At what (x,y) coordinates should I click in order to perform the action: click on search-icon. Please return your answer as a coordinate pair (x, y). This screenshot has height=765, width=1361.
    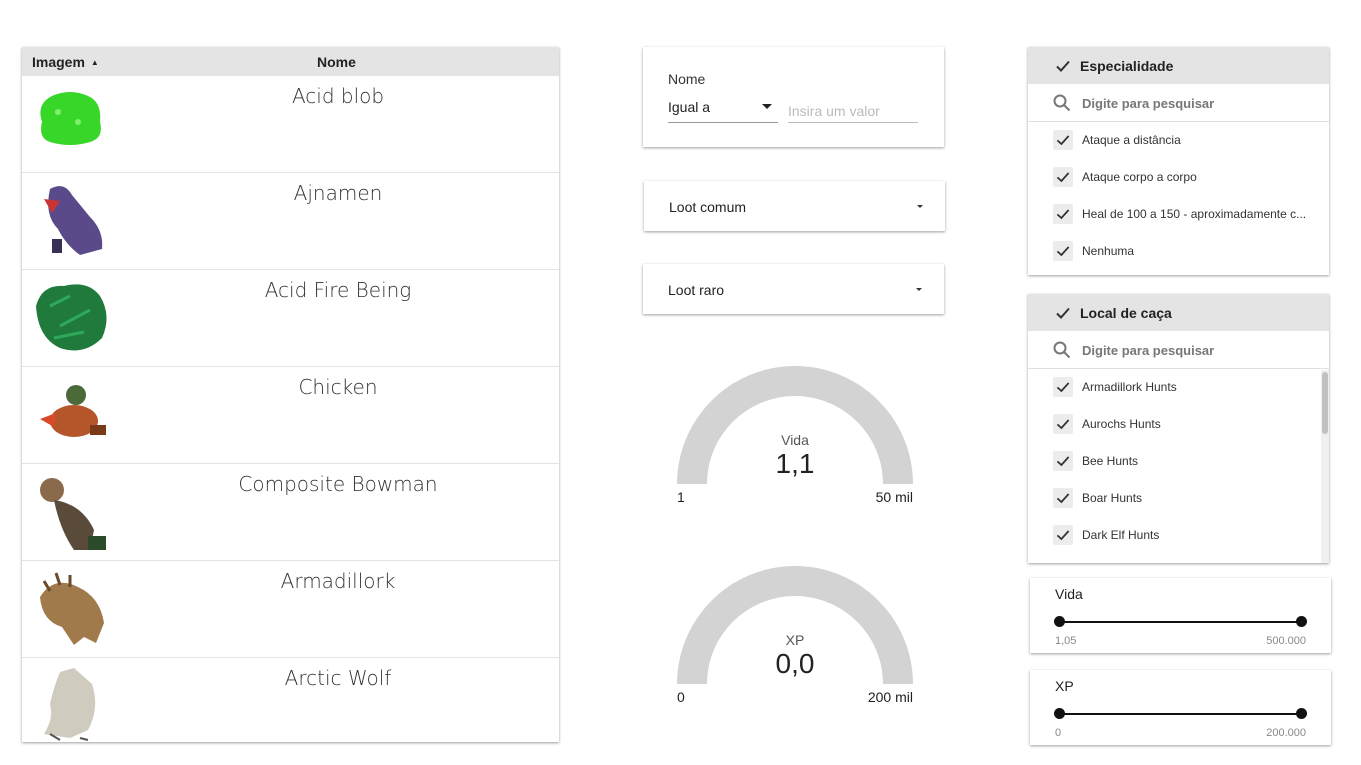
    Looking at the image, I should click on (1062, 352).